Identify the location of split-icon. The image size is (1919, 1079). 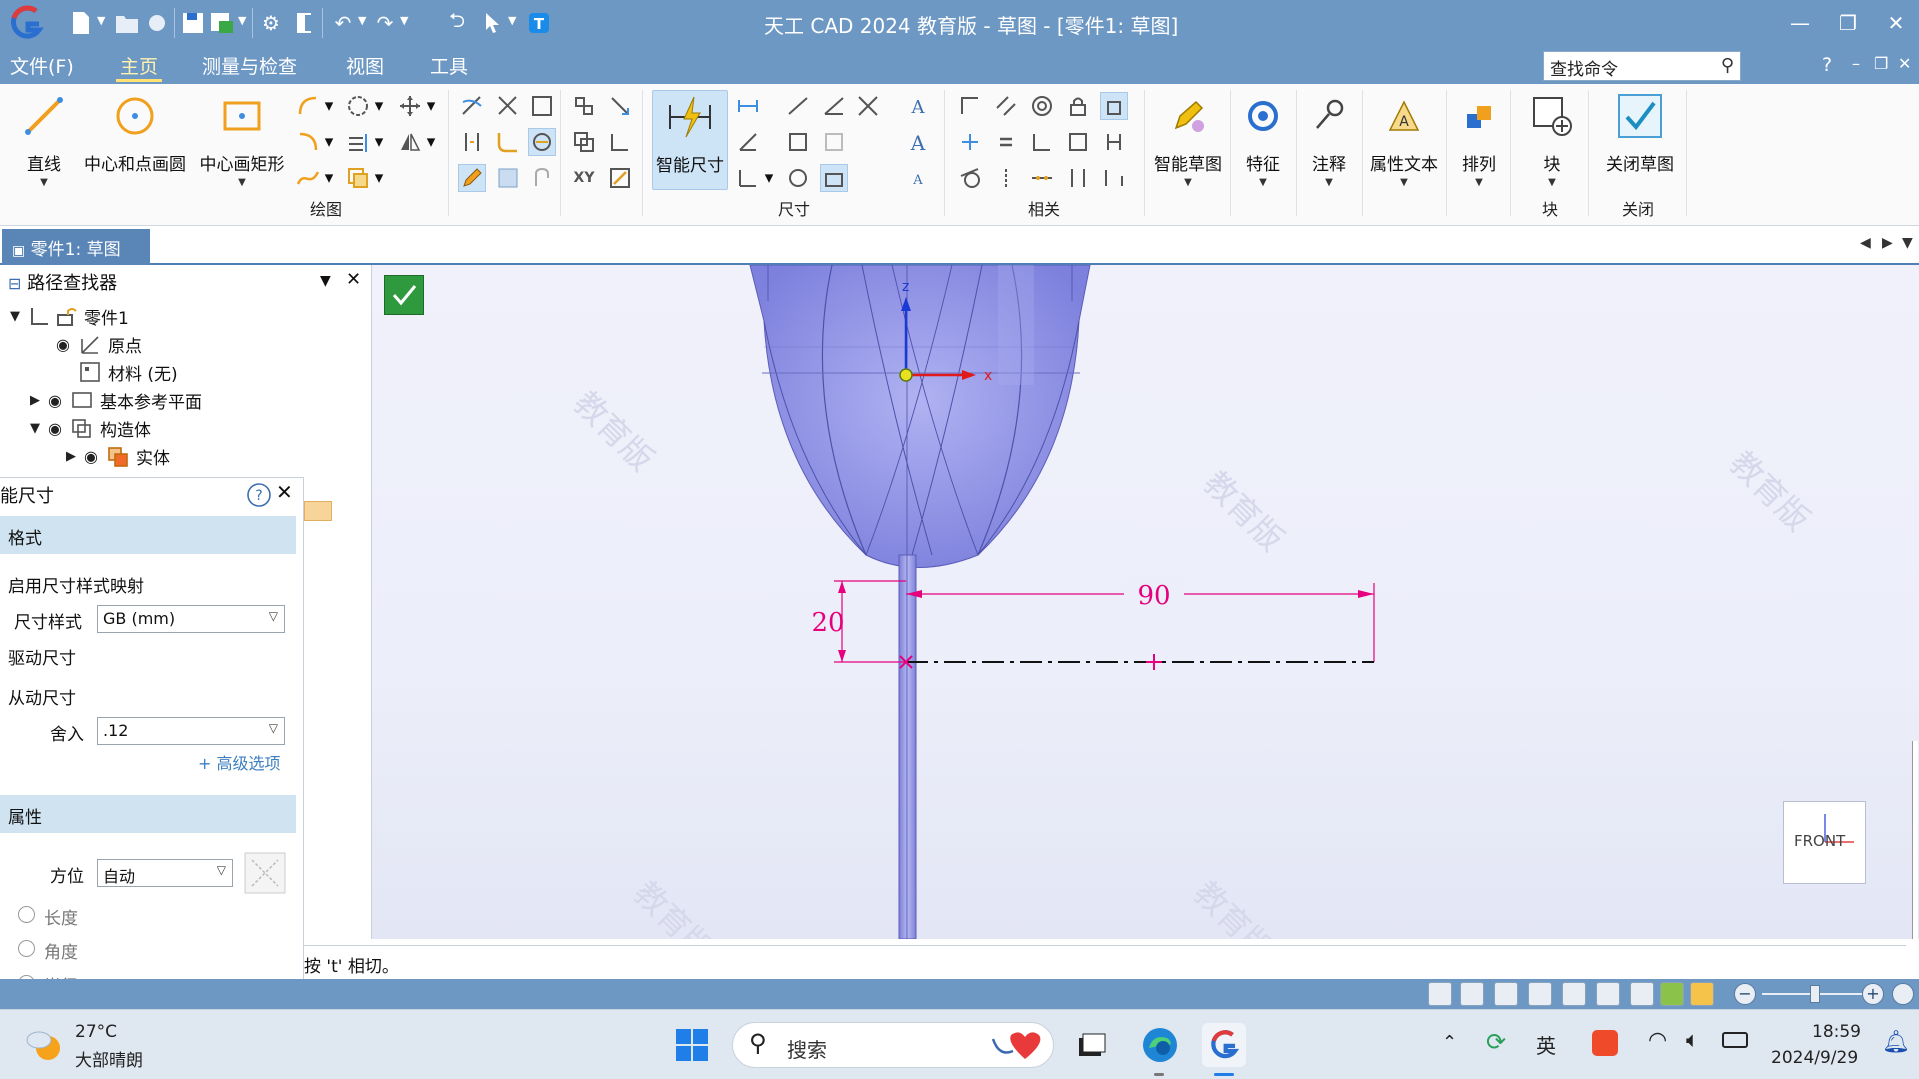
(472, 142).